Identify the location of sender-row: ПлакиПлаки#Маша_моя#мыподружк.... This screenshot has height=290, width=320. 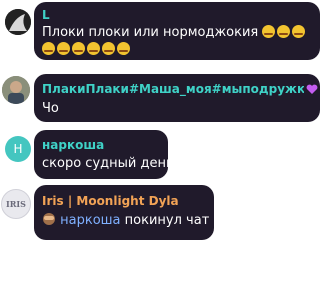
(180, 89).